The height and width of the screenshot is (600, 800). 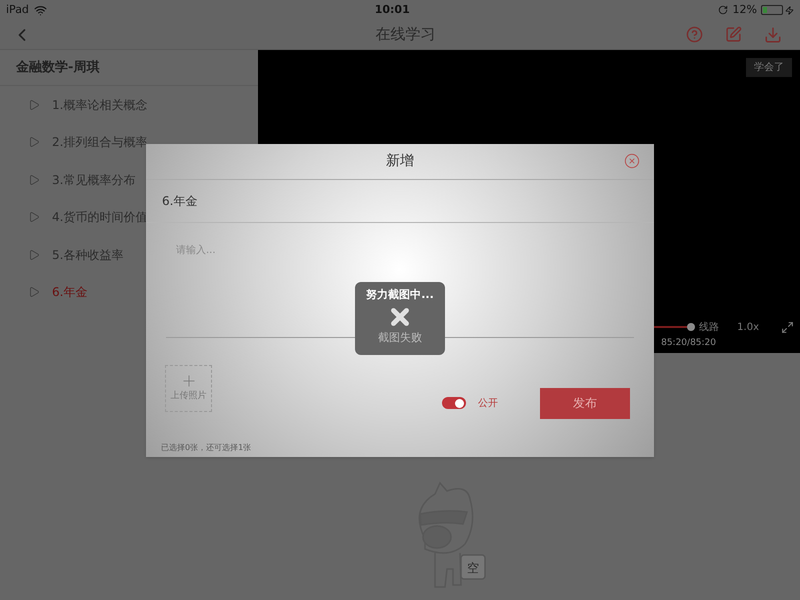 I want to click on lesson-item: 2.排列组合与概率, so click(x=129, y=142).